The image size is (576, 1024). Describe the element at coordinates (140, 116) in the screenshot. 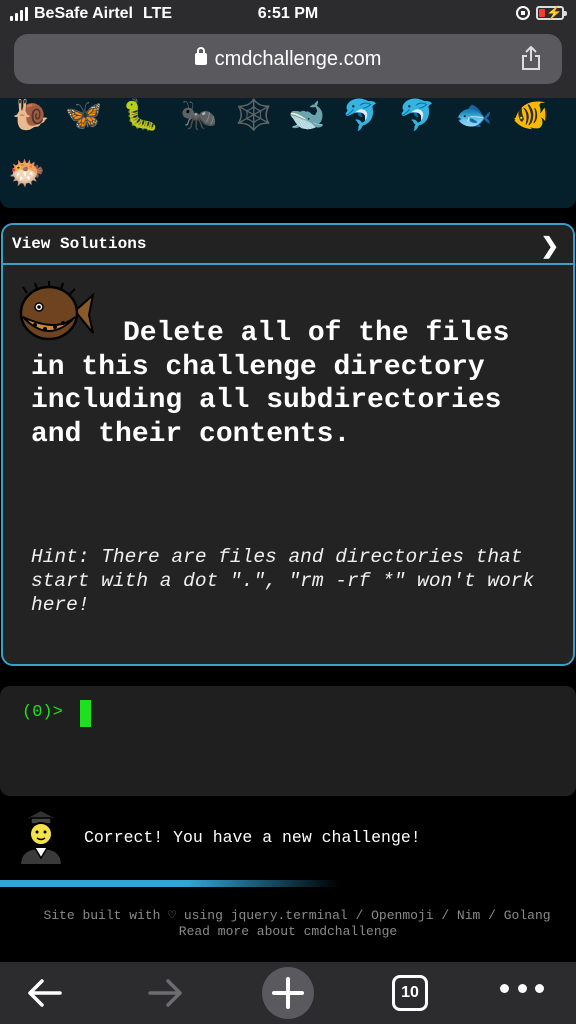

I see `caterpillar-icon: 🐛` at that location.